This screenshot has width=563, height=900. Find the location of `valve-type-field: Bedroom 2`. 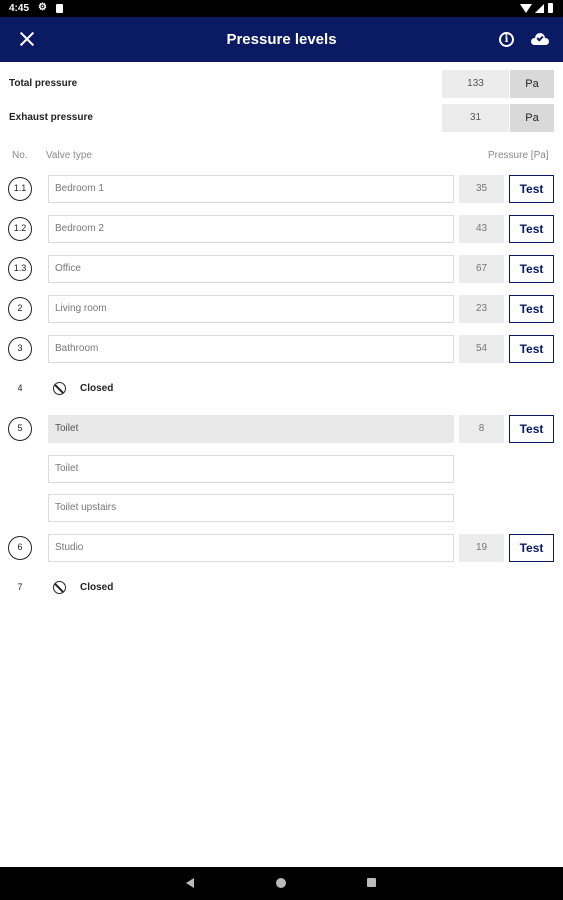

valve-type-field: Bedroom 2 is located at coordinates (251, 229).